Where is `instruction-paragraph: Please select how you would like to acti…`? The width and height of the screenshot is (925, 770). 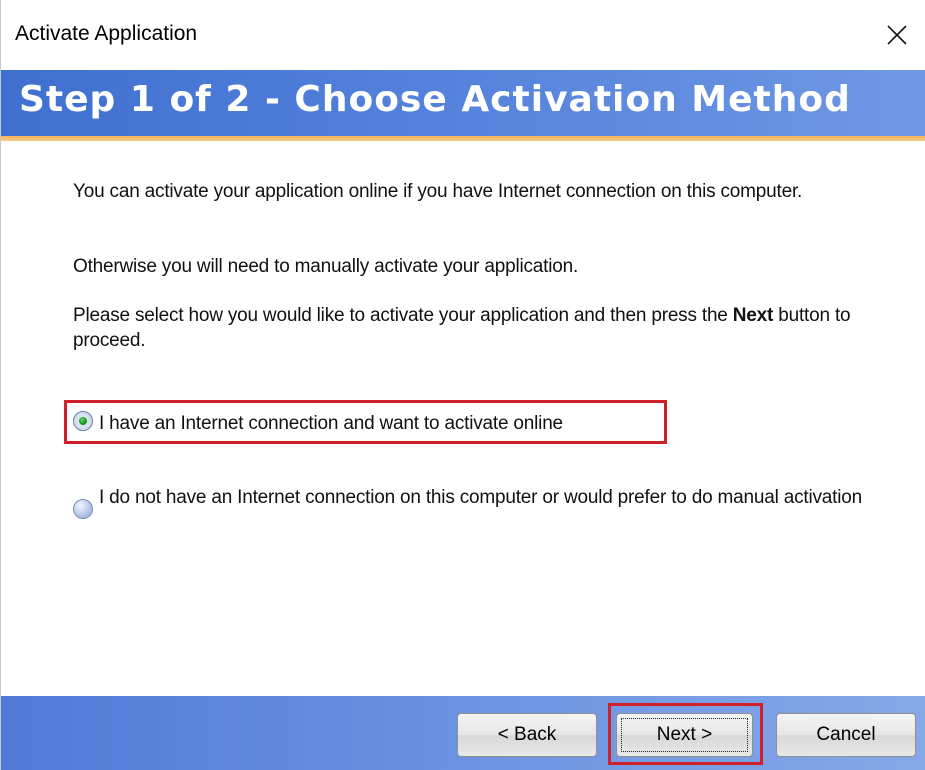 instruction-paragraph: Please select how you would like to acti… is located at coordinates (498, 328).